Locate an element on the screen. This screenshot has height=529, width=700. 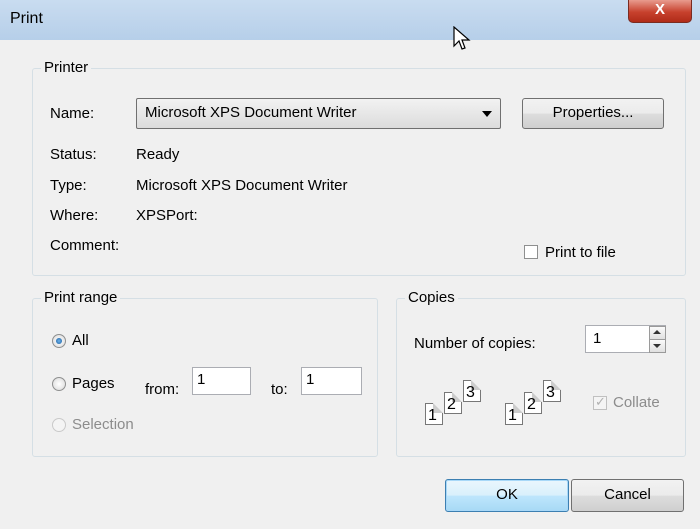
ok-button: OK is located at coordinates (507, 495).